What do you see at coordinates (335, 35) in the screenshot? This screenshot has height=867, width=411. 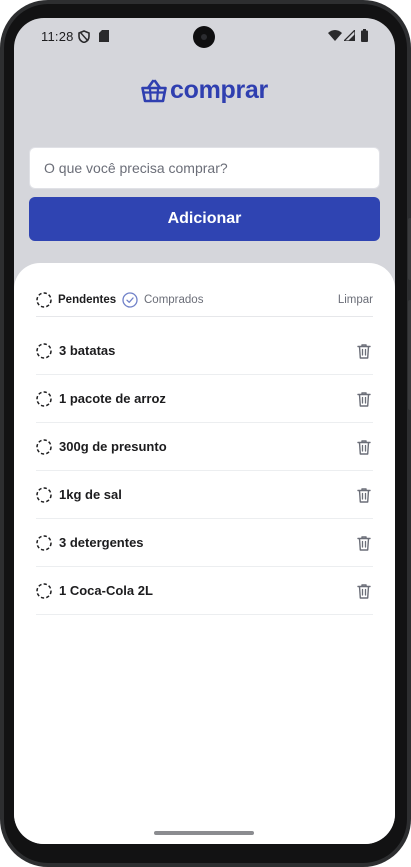 I see `wifi-icon` at bounding box center [335, 35].